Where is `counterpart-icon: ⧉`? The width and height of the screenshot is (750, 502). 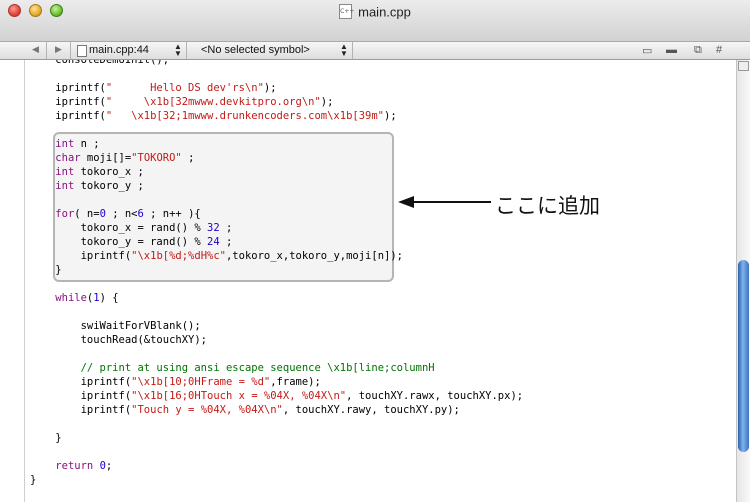
counterpart-icon: ⧉ is located at coordinates (698, 50).